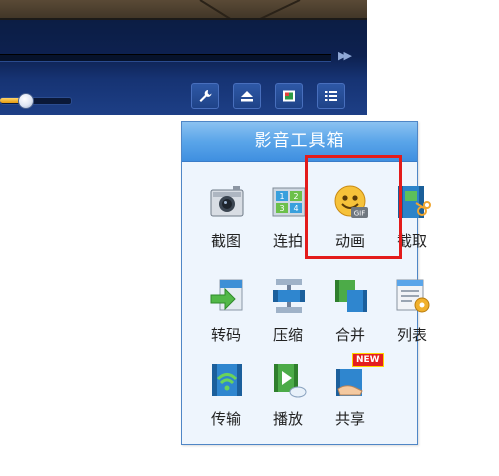 The width and height of the screenshot is (499, 476). What do you see at coordinates (183, 10) in the screenshot?
I see `video-frame` at bounding box center [183, 10].